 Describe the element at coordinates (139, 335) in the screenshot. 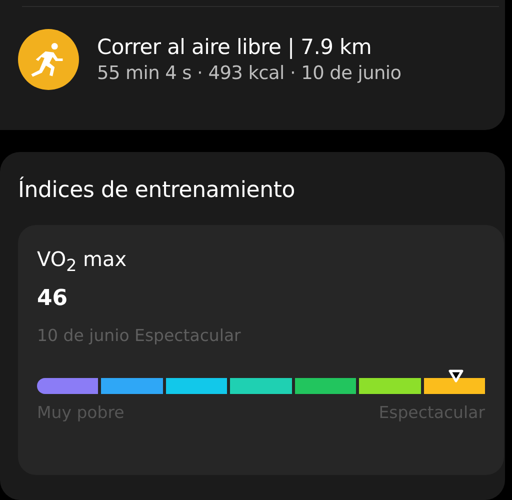

I see `metric-note: 10 de junio Espectacular` at that location.